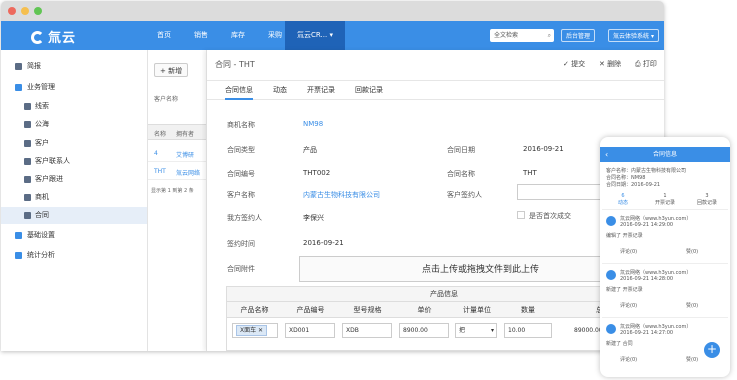 The image size is (737, 380). What do you see at coordinates (244, 218) in the screenshot?
I see `our-signer-label: 我方签约人` at bounding box center [244, 218].